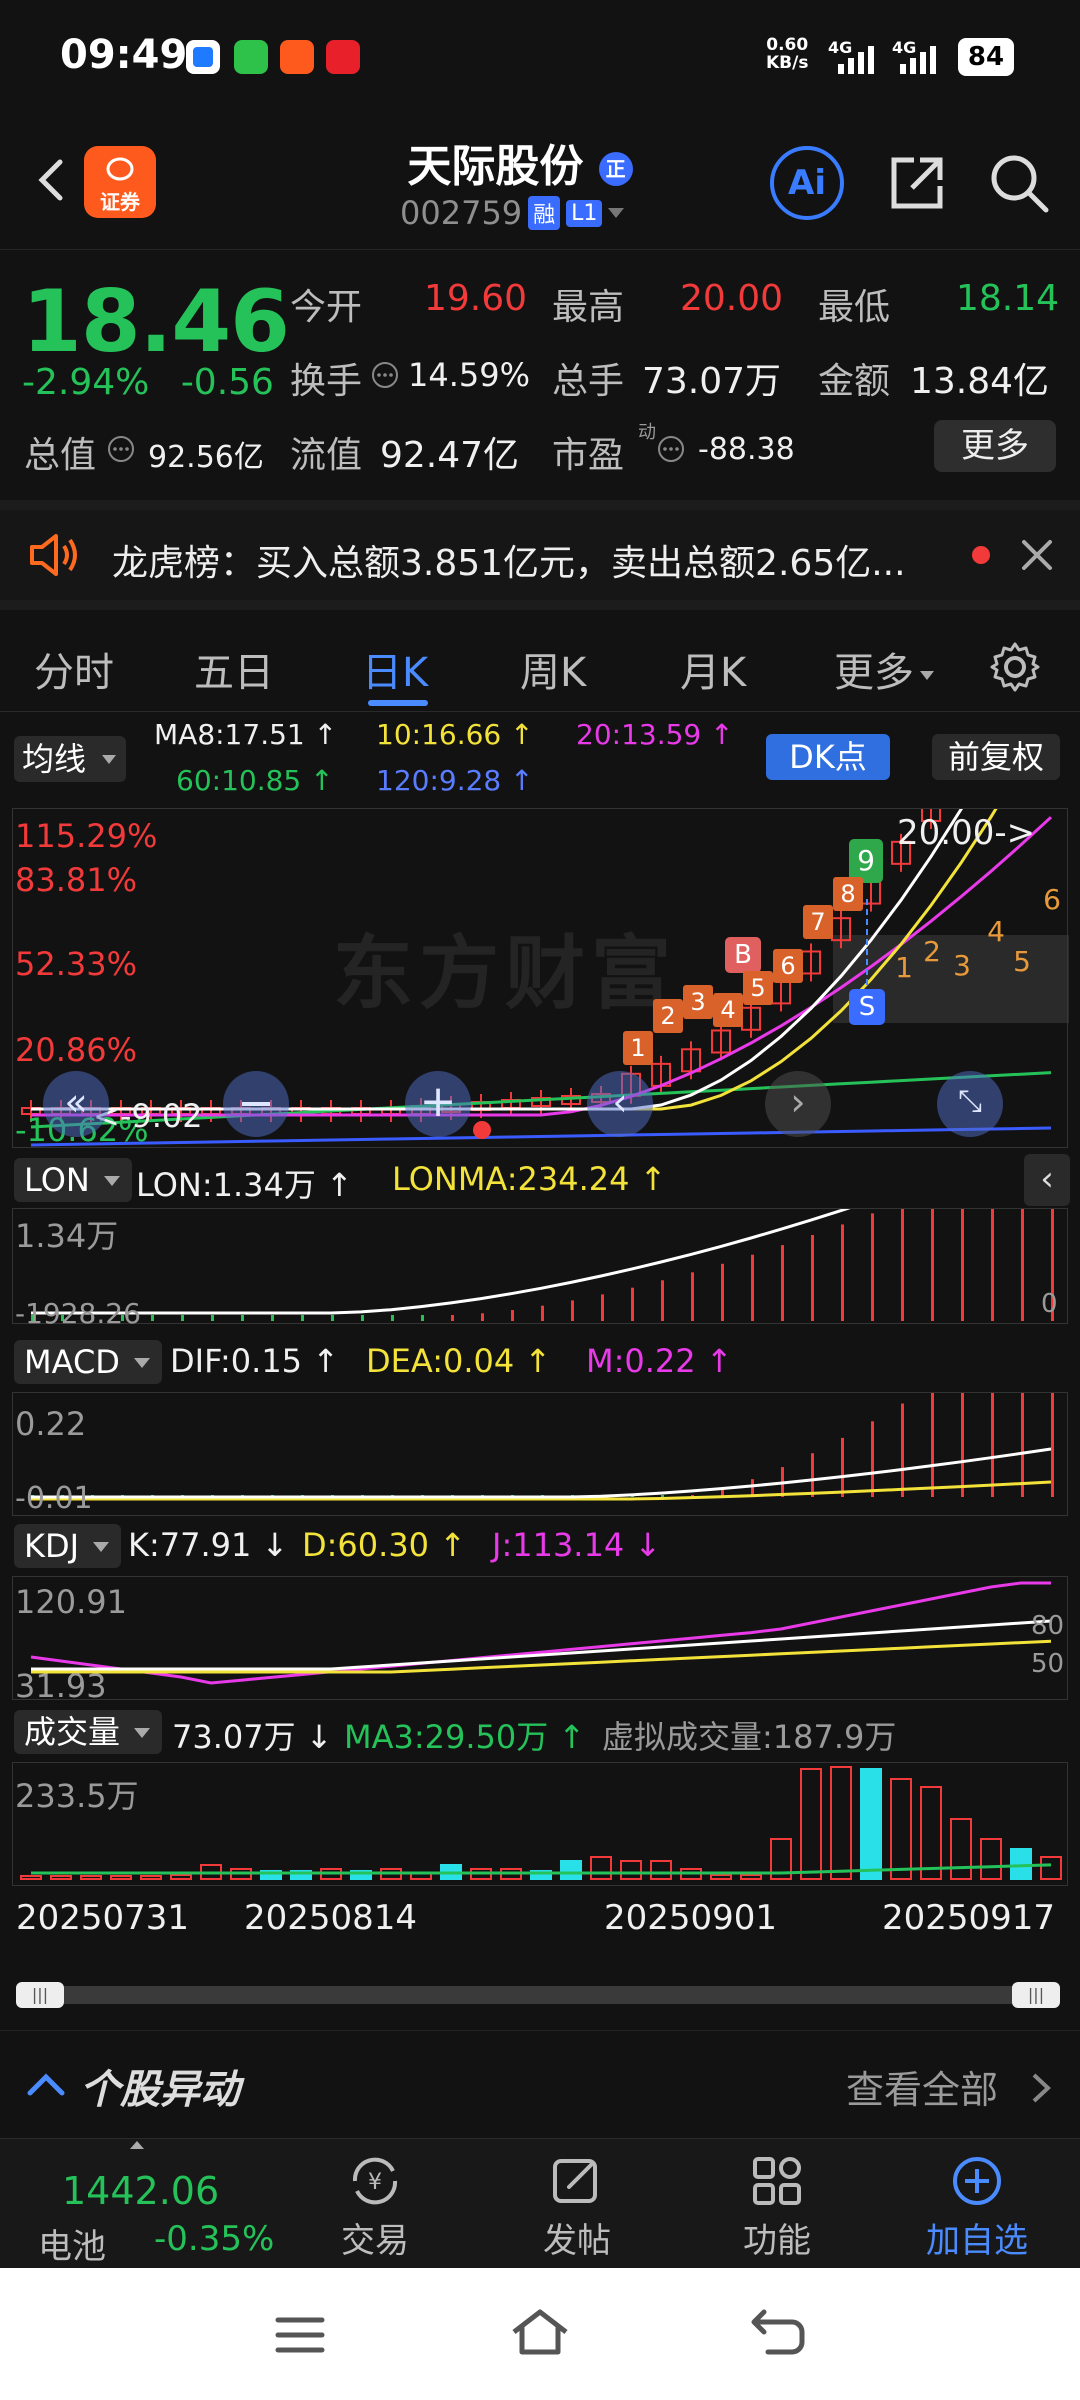  I want to click on high-label: 最高, so click(588, 307).